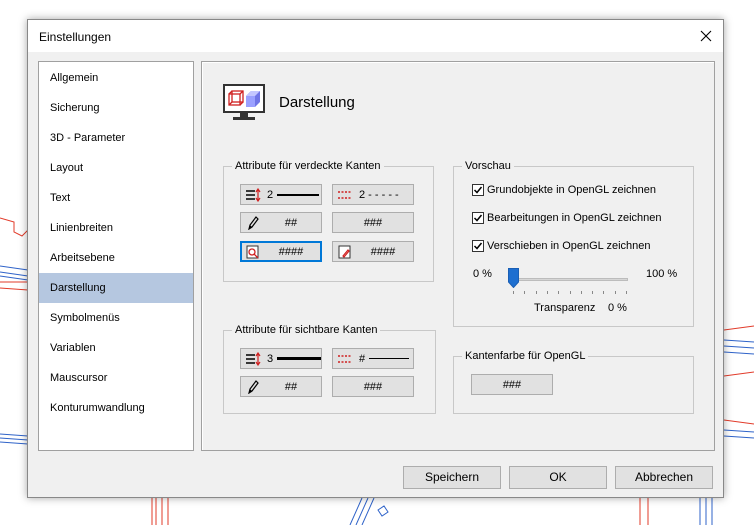 The height and width of the screenshot is (525, 754). Describe the element at coordinates (345, 252) in the screenshot. I see `layer-edit-icon` at that location.